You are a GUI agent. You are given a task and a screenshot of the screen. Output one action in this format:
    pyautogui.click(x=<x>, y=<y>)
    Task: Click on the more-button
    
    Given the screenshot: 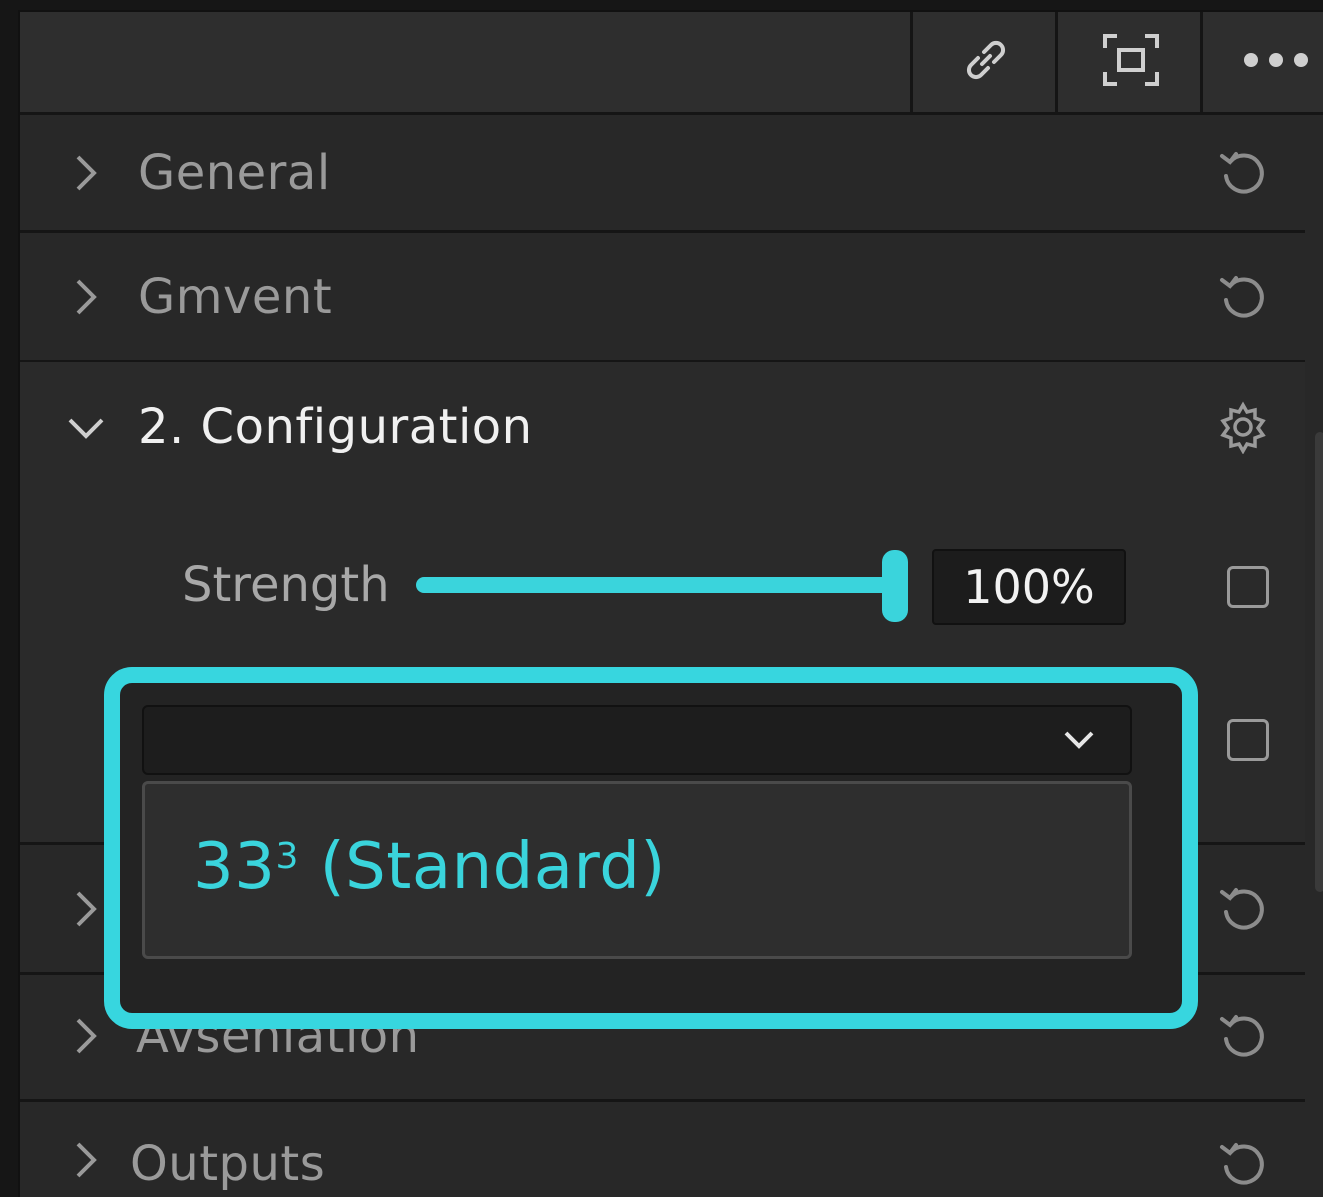 What is the action you would take?
    pyautogui.click(x=1261, y=62)
    